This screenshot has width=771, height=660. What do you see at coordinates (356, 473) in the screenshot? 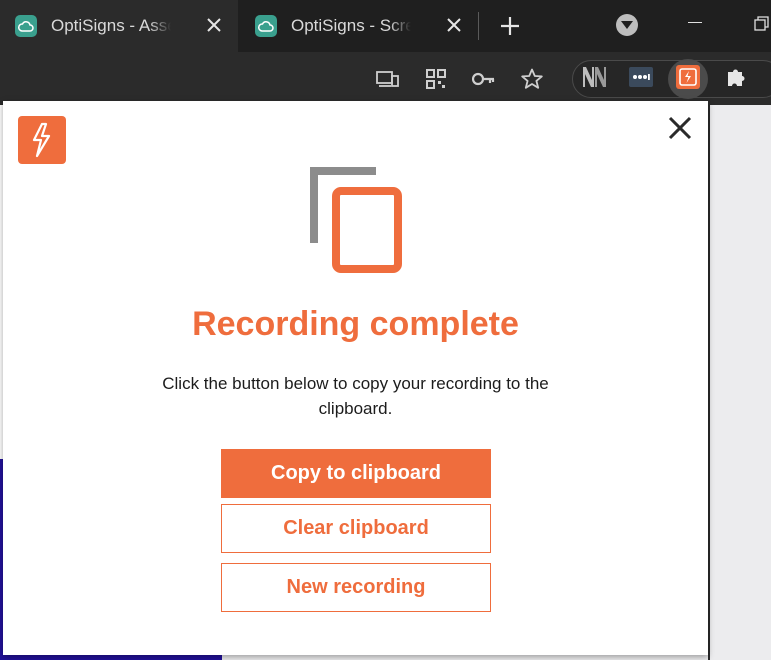
I see `copy-to-clipboard-button: Copy to clipboard` at bounding box center [356, 473].